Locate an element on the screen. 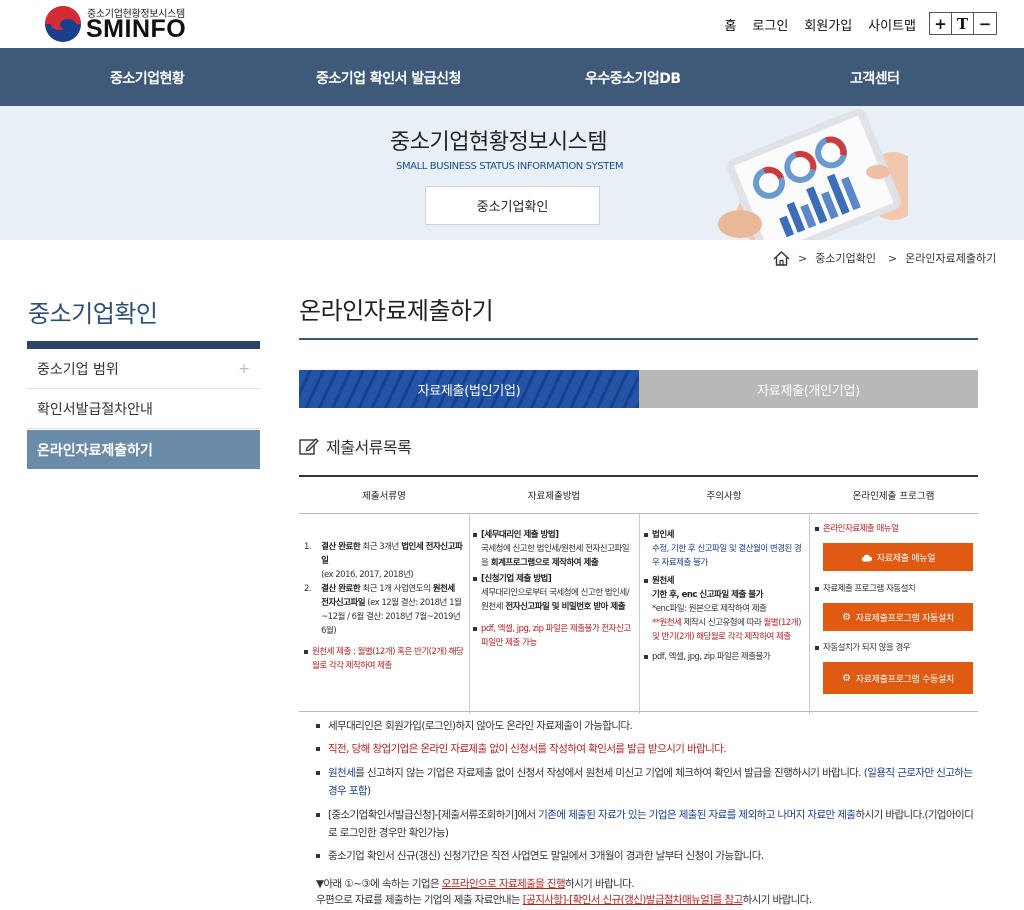 The image size is (1024, 910). section-title: 제출서류목록 is located at coordinates (369, 447).